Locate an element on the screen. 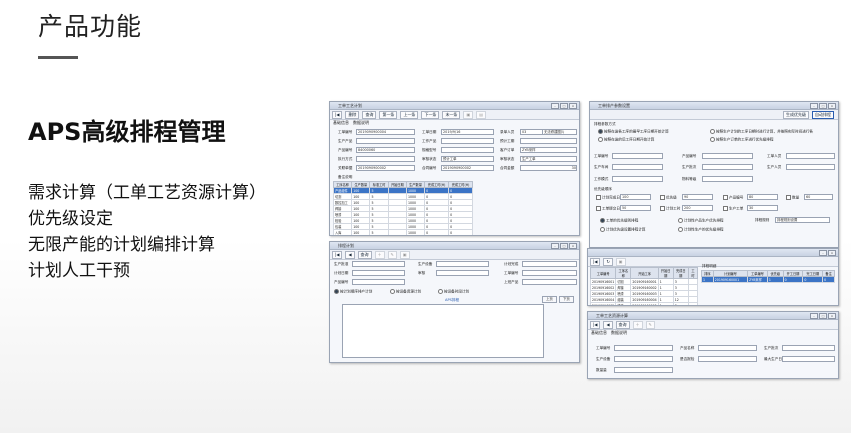 The height and width of the screenshot is (433, 851). plan-done-field is located at coordinates (549, 264).